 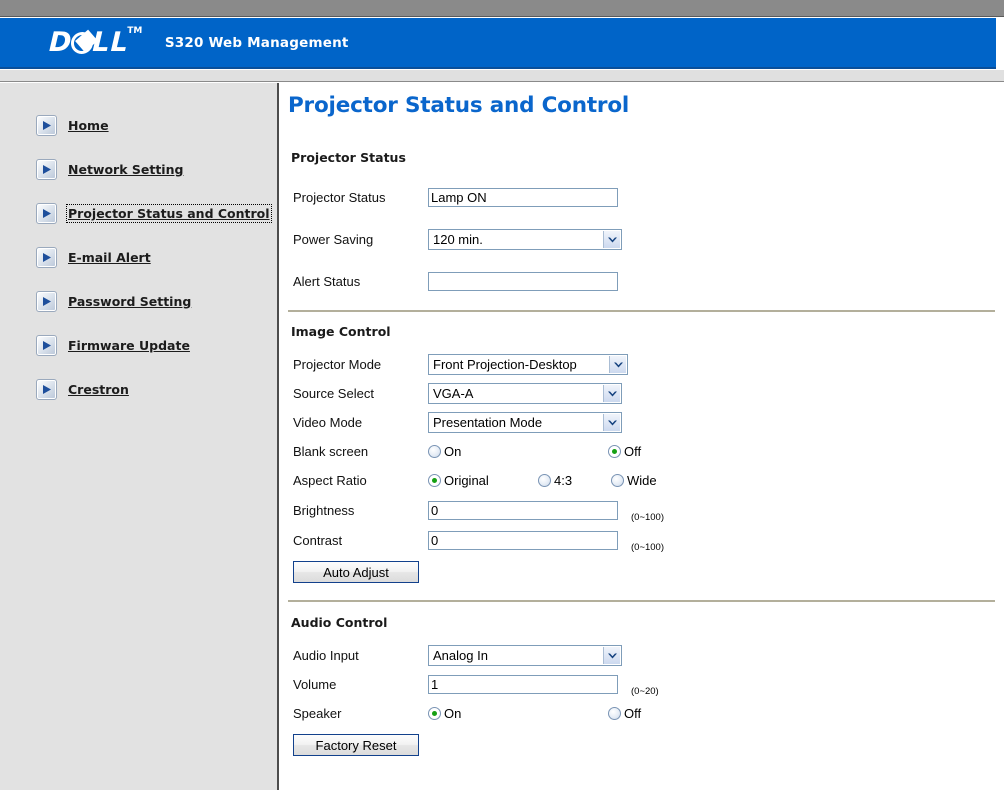 What do you see at coordinates (328, 422) in the screenshot?
I see `video-mode-label: Video Mode` at bounding box center [328, 422].